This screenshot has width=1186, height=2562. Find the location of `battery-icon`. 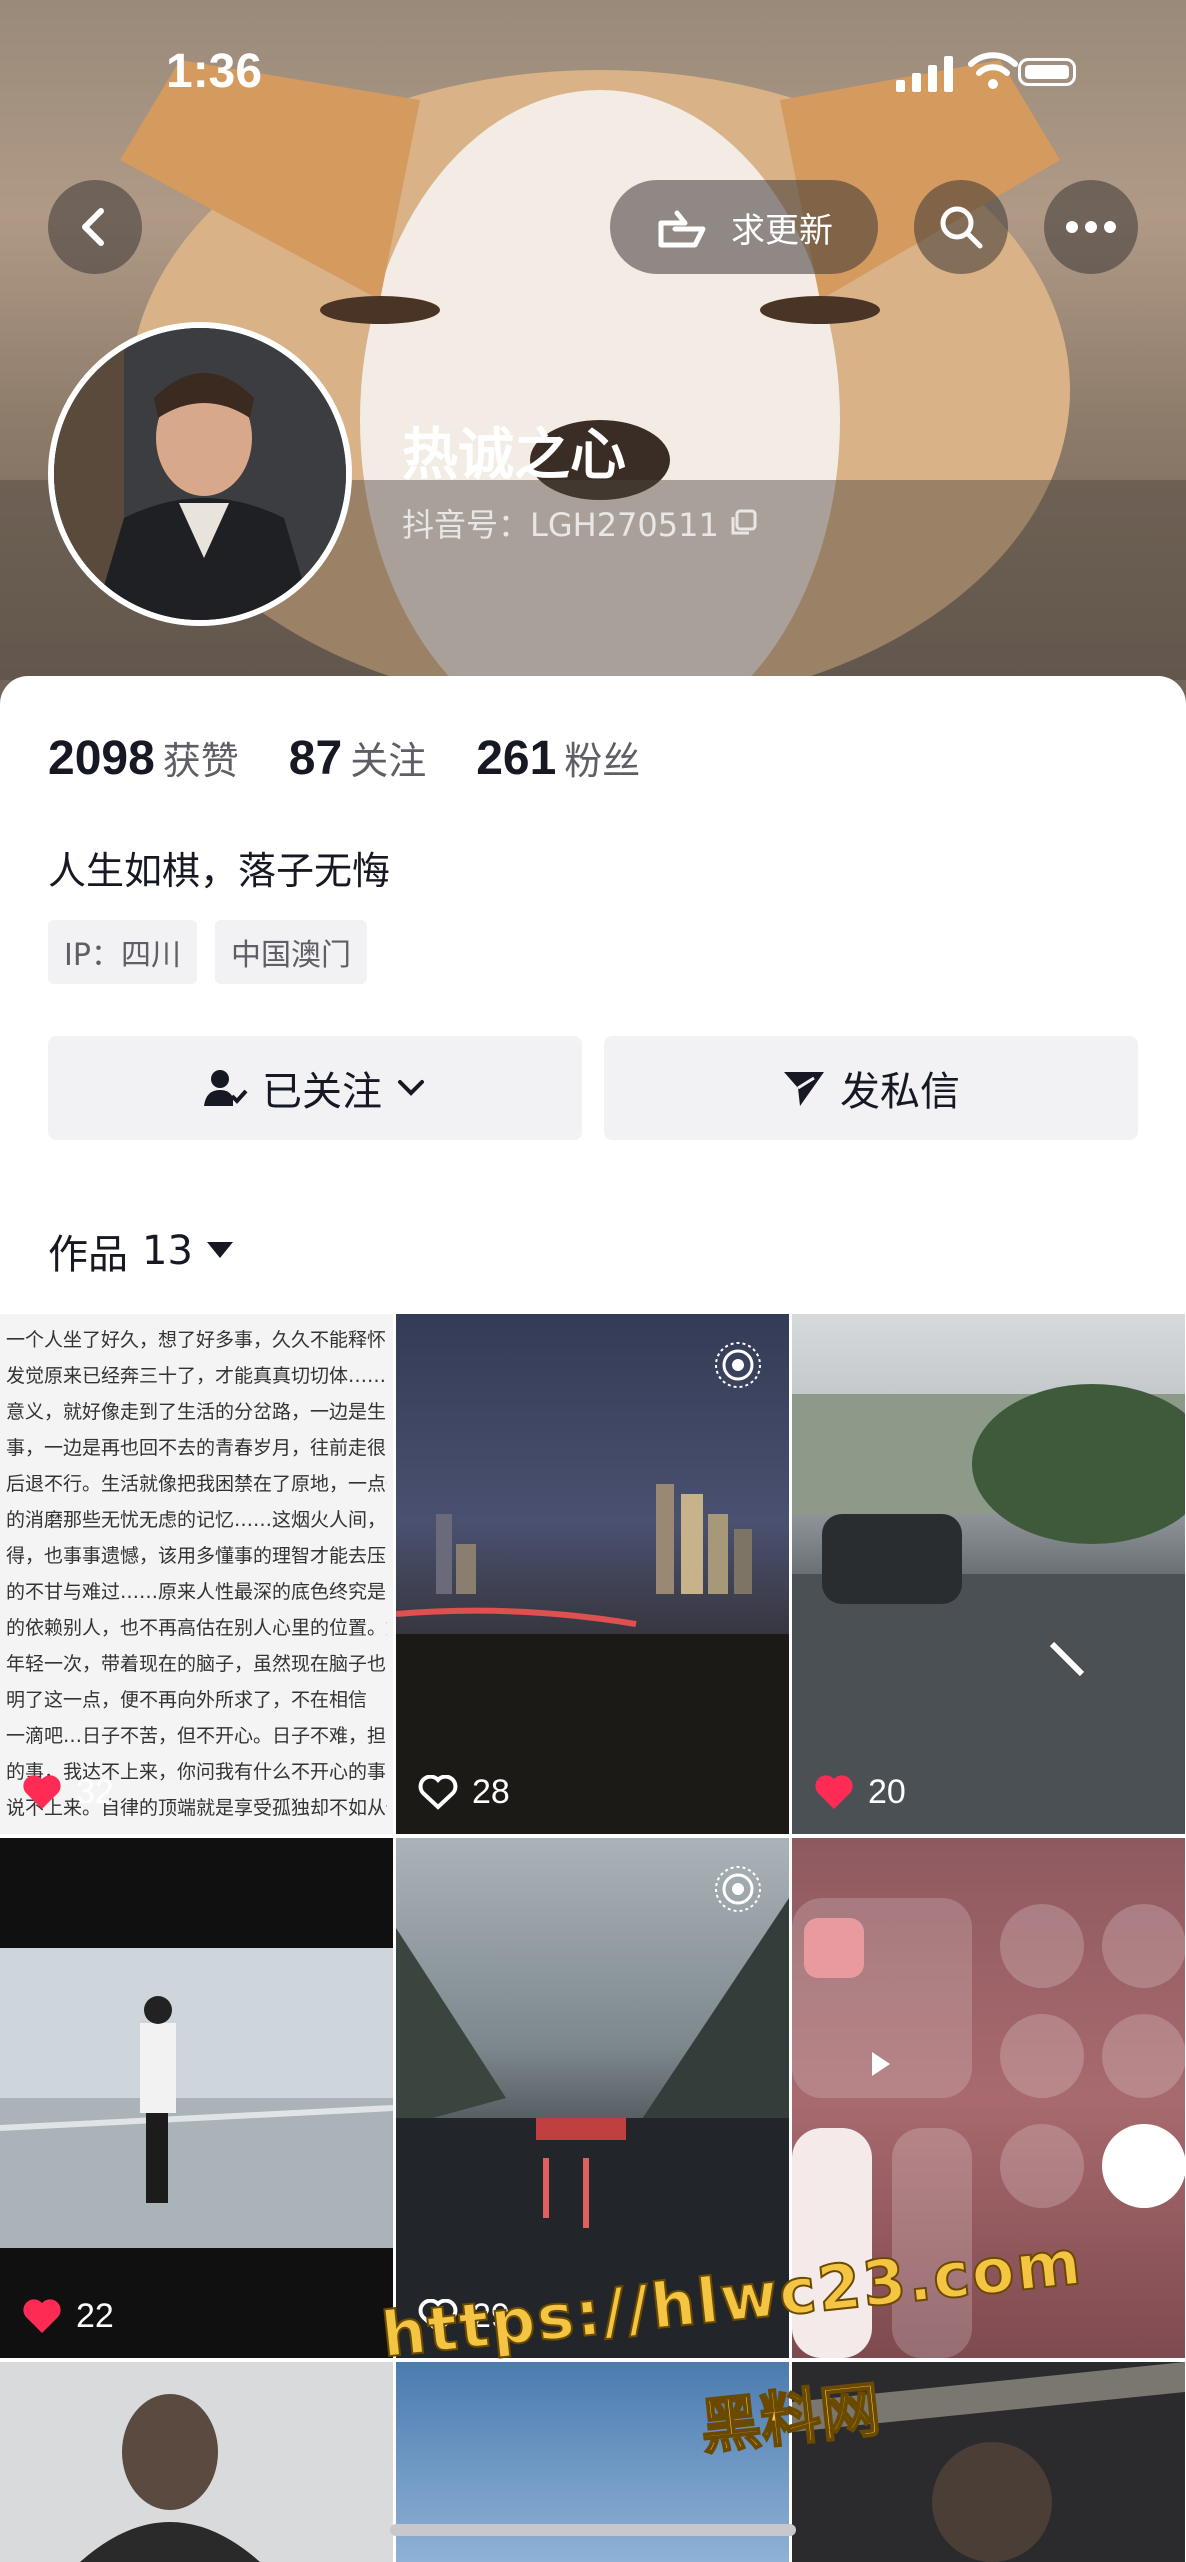

battery-icon is located at coordinates (1047, 72).